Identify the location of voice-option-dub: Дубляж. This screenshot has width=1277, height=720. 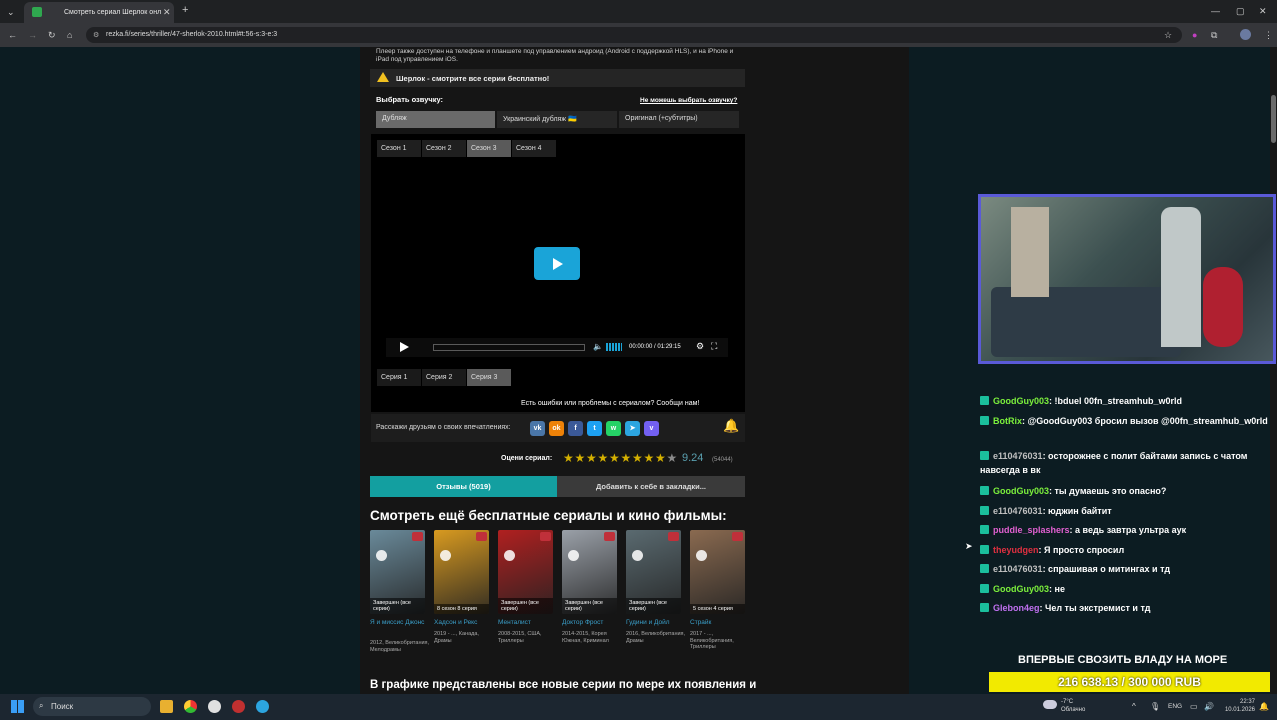
(435, 119).